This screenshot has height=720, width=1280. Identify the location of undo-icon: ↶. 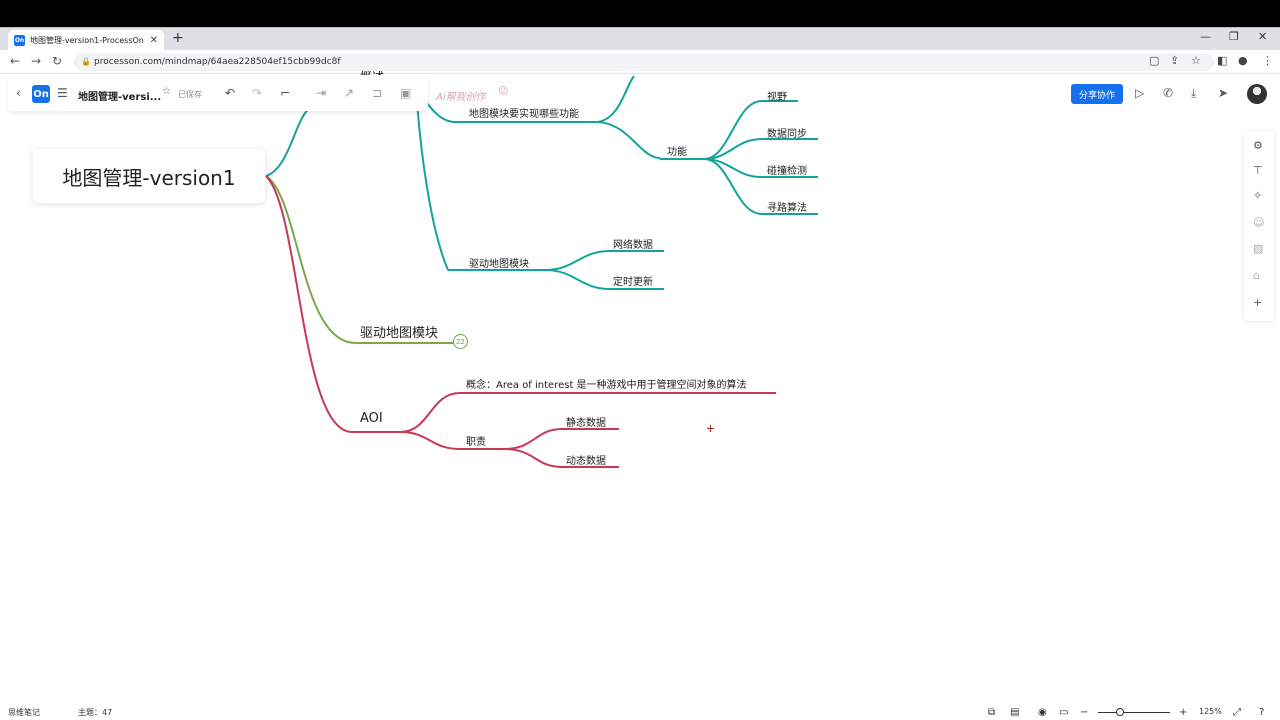
(230, 93).